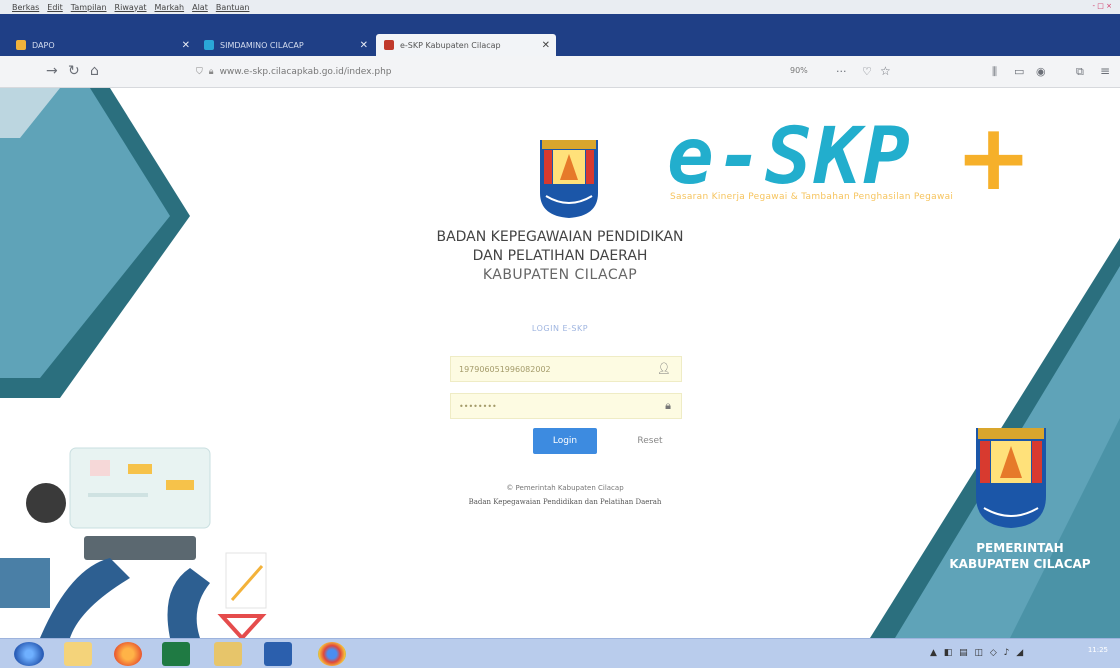  What do you see at coordinates (560, 328) in the screenshot?
I see `login-title: LOGIN E-SKP` at bounding box center [560, 328].